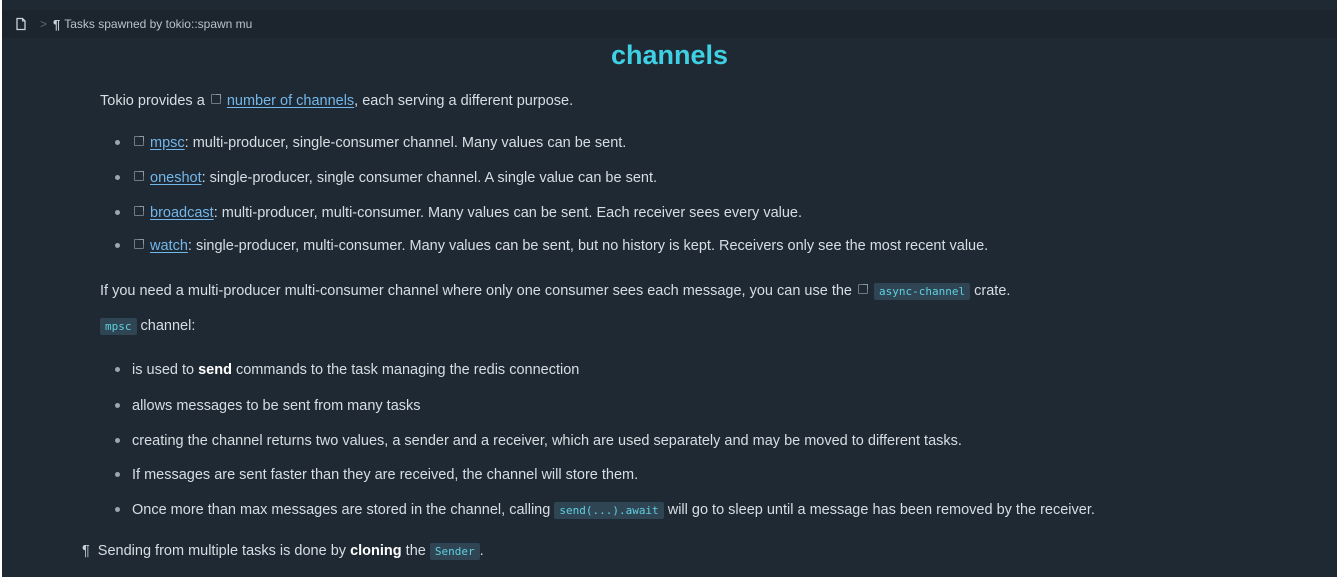 The width and height of the screenshot is (1339, 577). Describe the element at coordinates (481, 551) in the screenshot. I see `footer-suffix: .` at that location.